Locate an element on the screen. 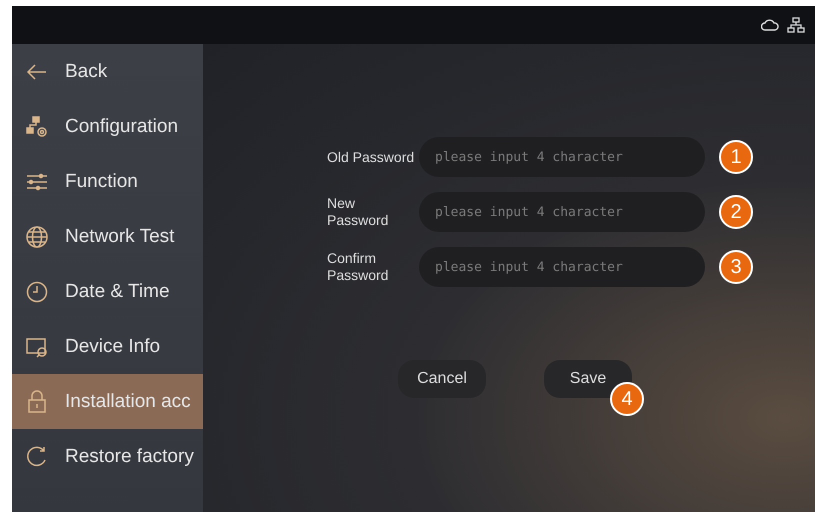  step-number-badge: 2 is located at coordinates (736, 212).